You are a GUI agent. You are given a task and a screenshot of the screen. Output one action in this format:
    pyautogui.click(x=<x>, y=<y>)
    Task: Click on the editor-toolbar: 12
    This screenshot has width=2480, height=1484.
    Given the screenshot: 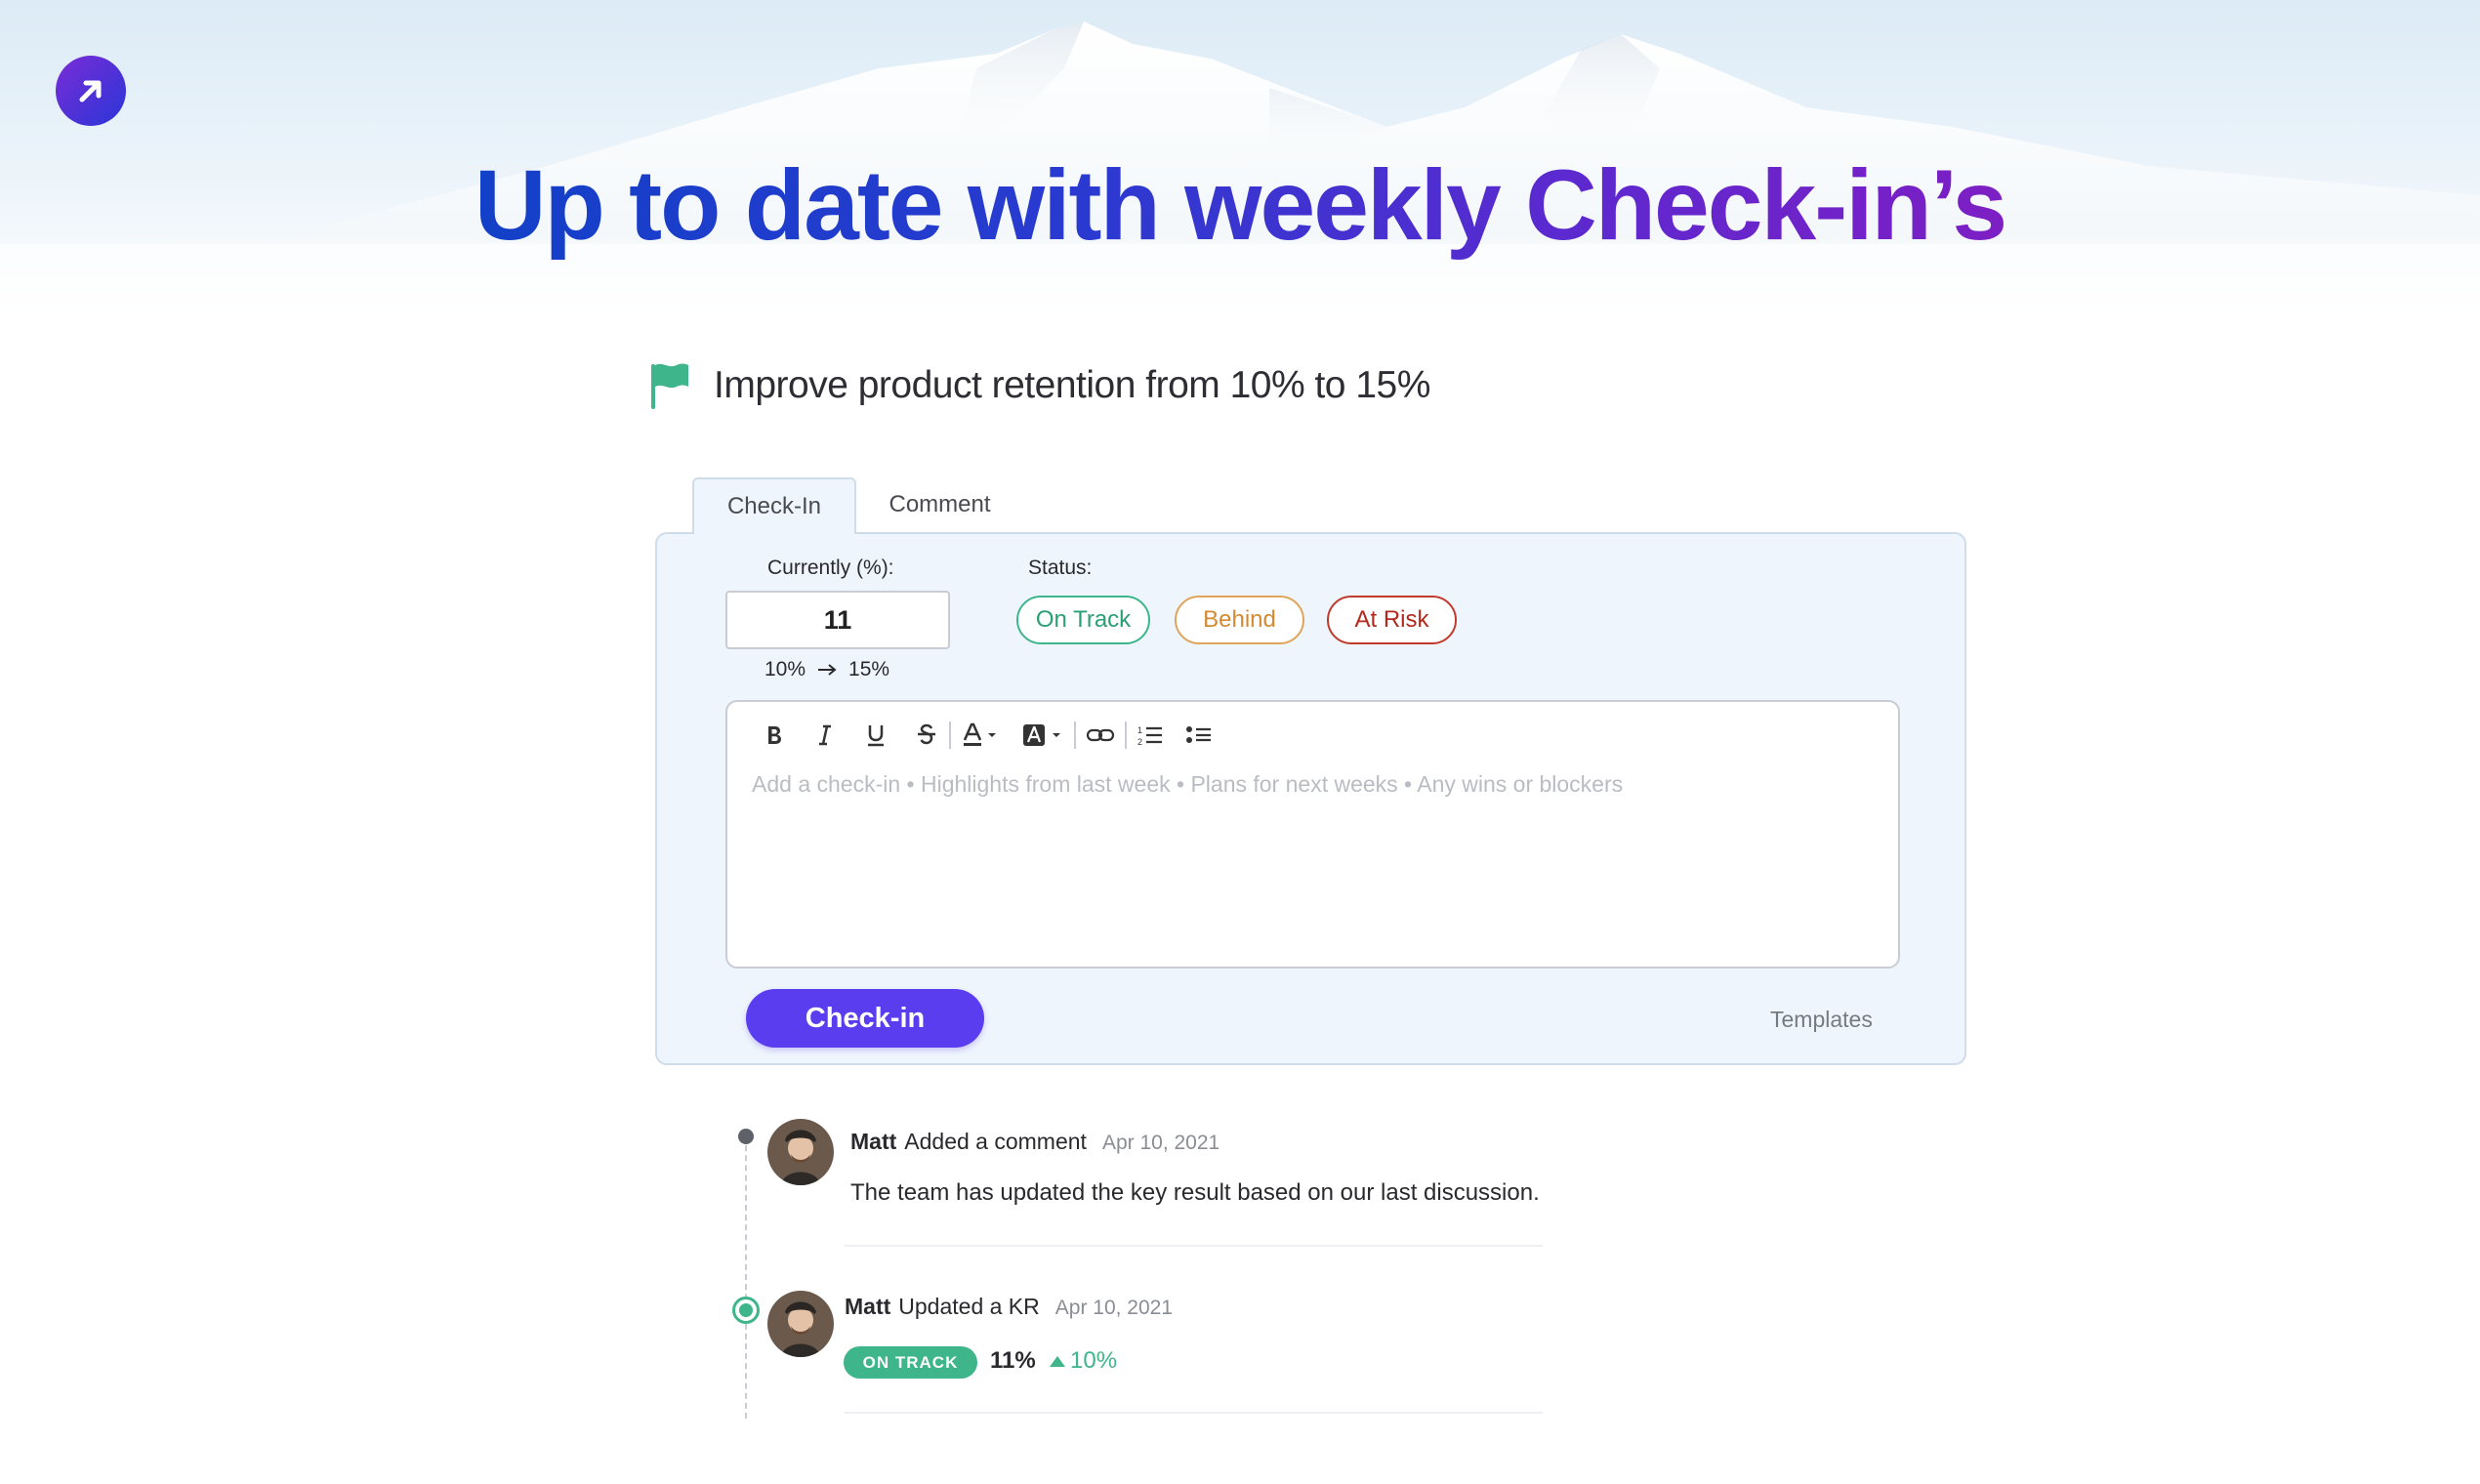 What is the action you would take?
    pyautogui.click(x=987, y=736)
    